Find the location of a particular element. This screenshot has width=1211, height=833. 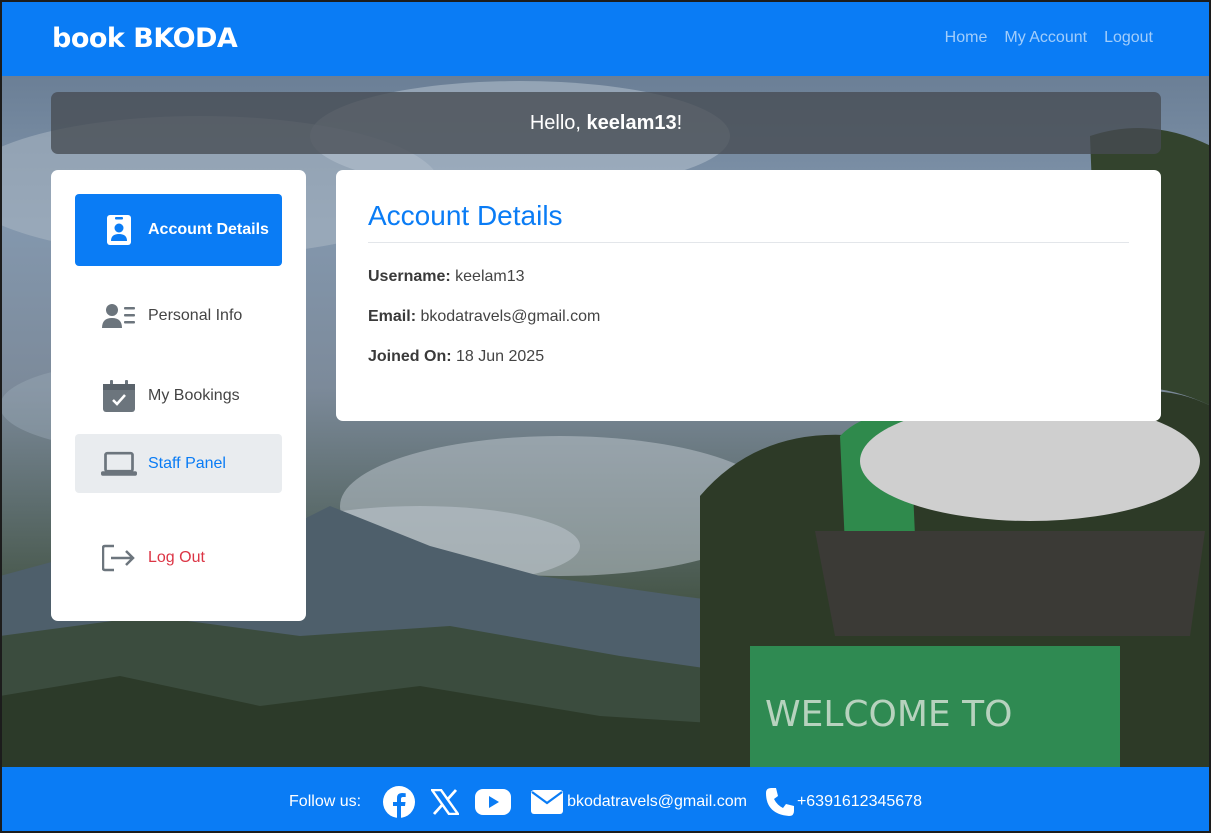

sidebar-item-label: Account Details is located at coordinates (208, 229).